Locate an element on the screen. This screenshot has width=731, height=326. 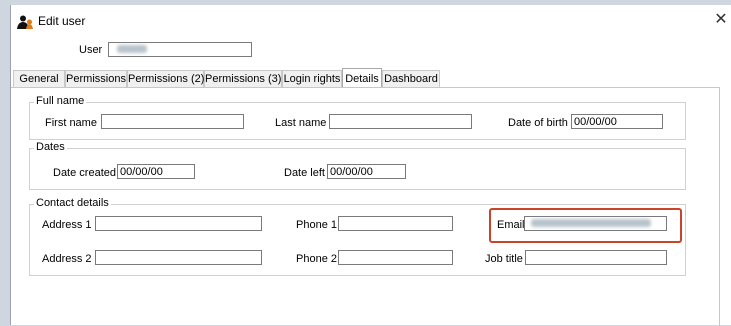
phone-2-input is located at coordinates (395, 257).